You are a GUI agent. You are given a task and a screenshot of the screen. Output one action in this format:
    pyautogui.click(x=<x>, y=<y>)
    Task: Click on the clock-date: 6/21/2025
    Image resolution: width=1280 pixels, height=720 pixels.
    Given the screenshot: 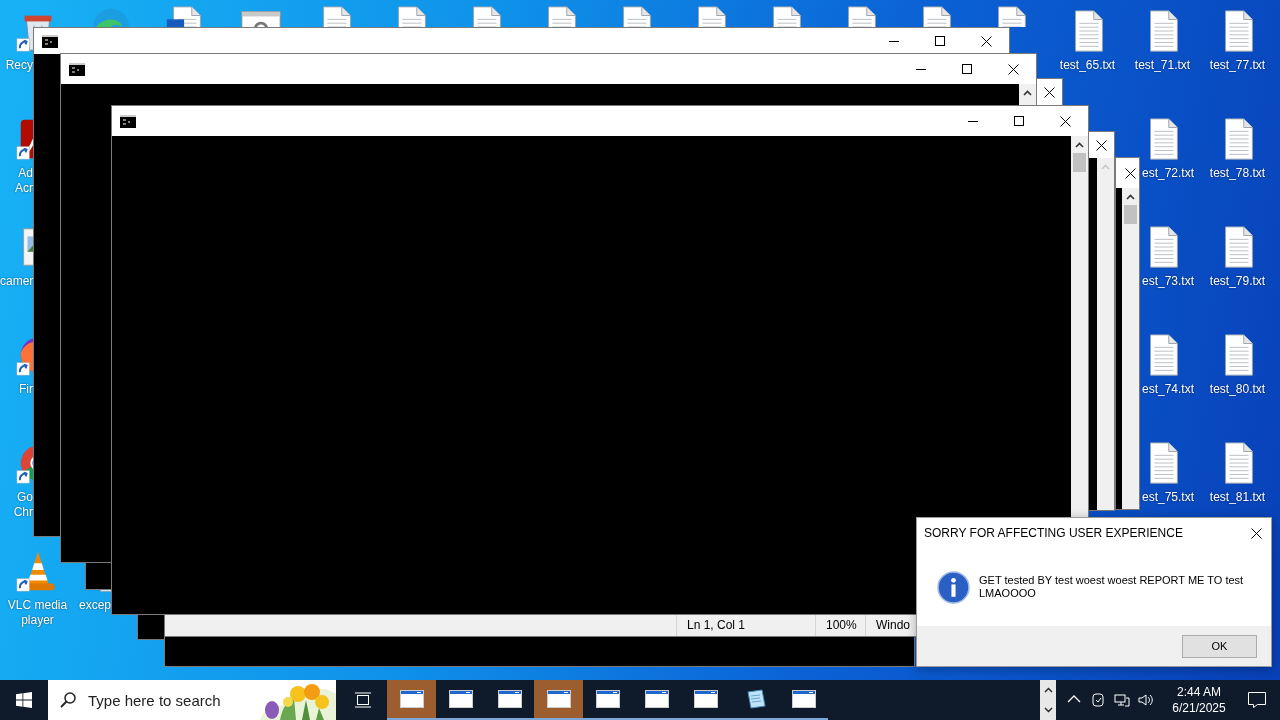 What is the action you would take?
    pyautogui.click(x=1199, y=708)
    